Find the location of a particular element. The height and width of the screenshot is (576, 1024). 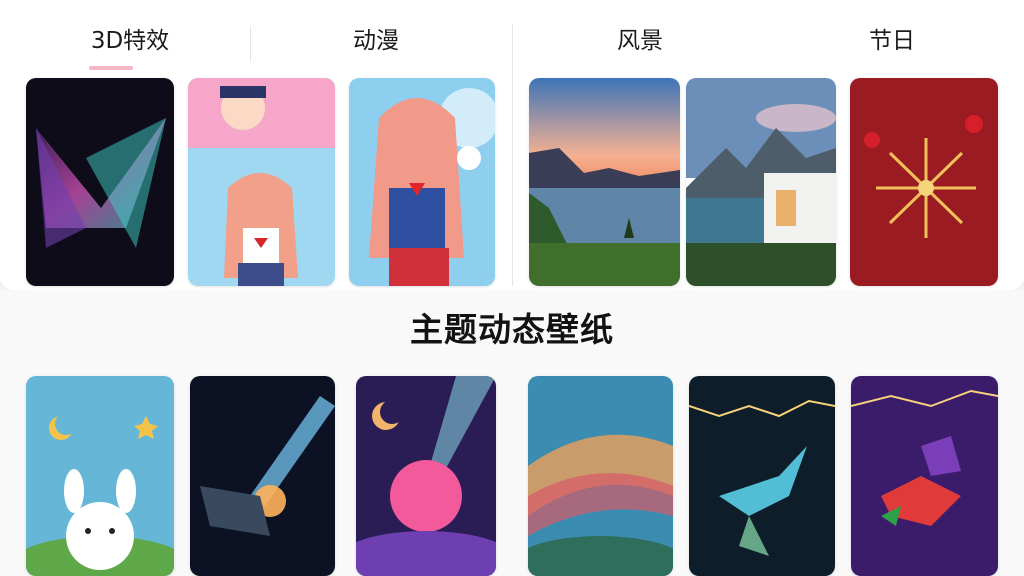

wallpaper-origami-lantern is located at coordinates (924, 476).